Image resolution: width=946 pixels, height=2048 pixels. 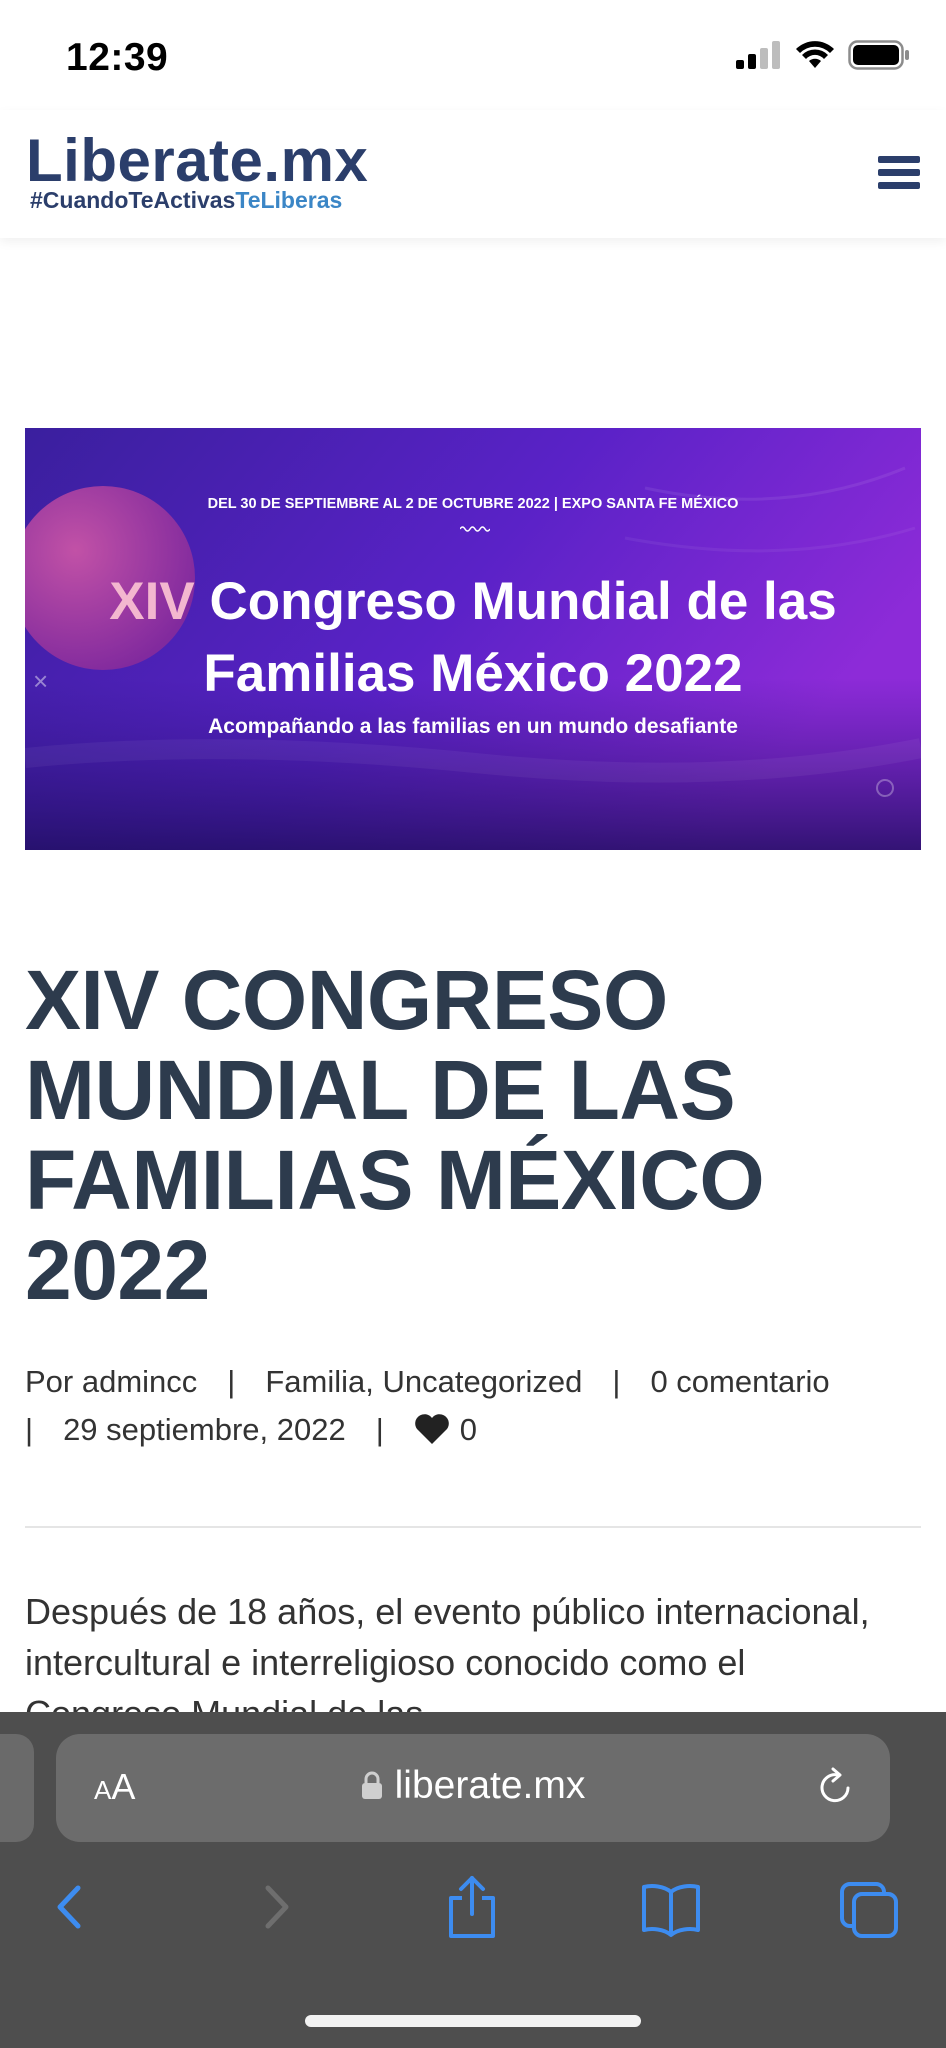 I want to click on back-icon, so click(x=69, y=1907).